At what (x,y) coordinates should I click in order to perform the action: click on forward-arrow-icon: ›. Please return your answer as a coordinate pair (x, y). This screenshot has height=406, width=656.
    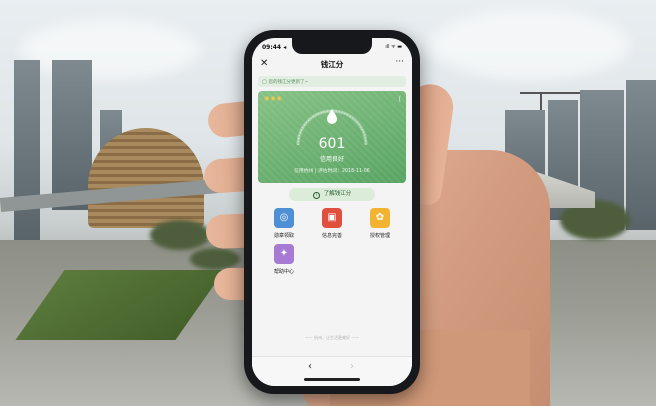
    Looking at the image, I should click on (352, 366).